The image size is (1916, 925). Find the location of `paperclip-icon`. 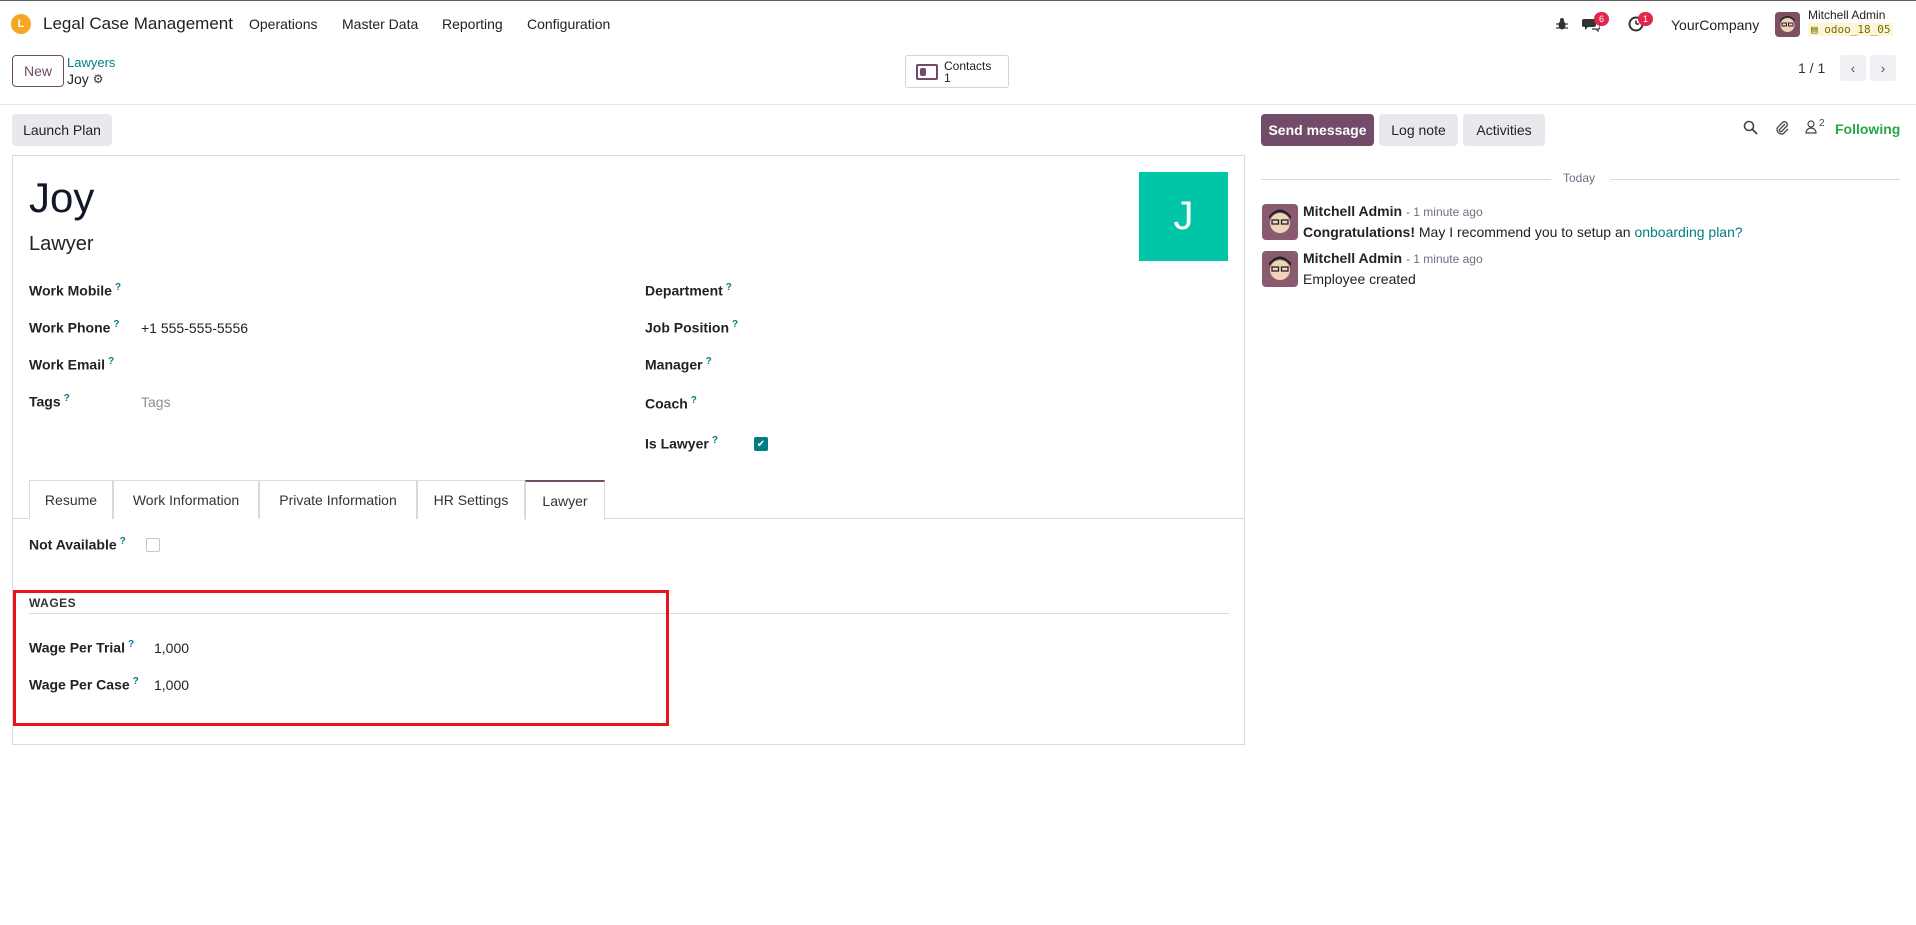

paperclip-icon is located at coordinates (1782, 130).